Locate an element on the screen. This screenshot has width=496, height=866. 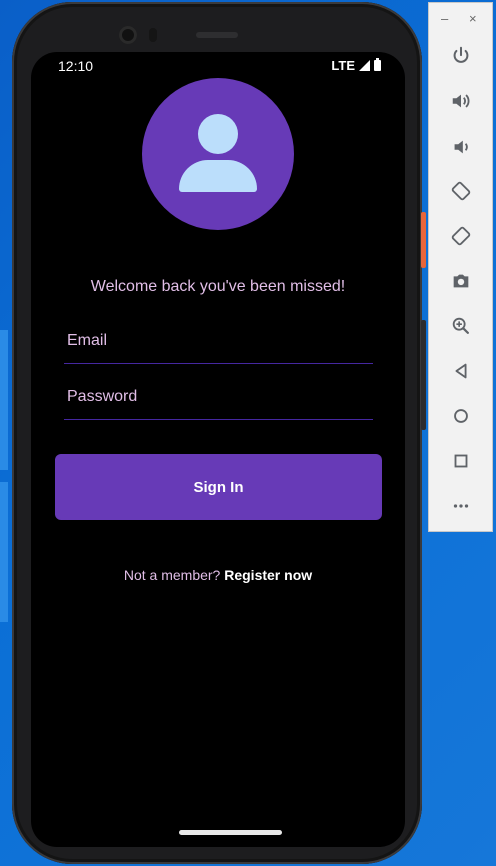
status-time: 12:10 is located at coordinates (76, 66).